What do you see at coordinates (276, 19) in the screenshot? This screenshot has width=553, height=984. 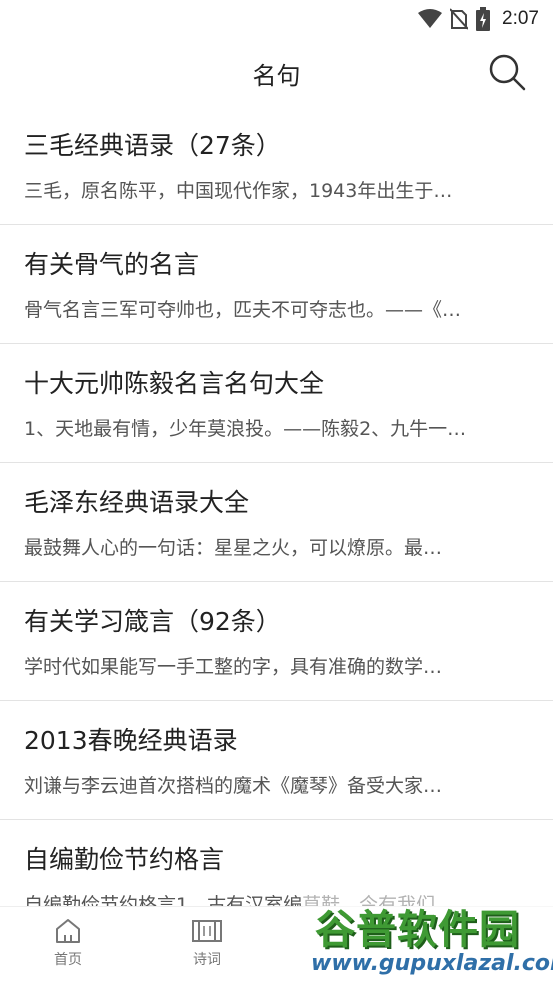 I see `status-bar: 2:07` at bounding box center [276, 19].